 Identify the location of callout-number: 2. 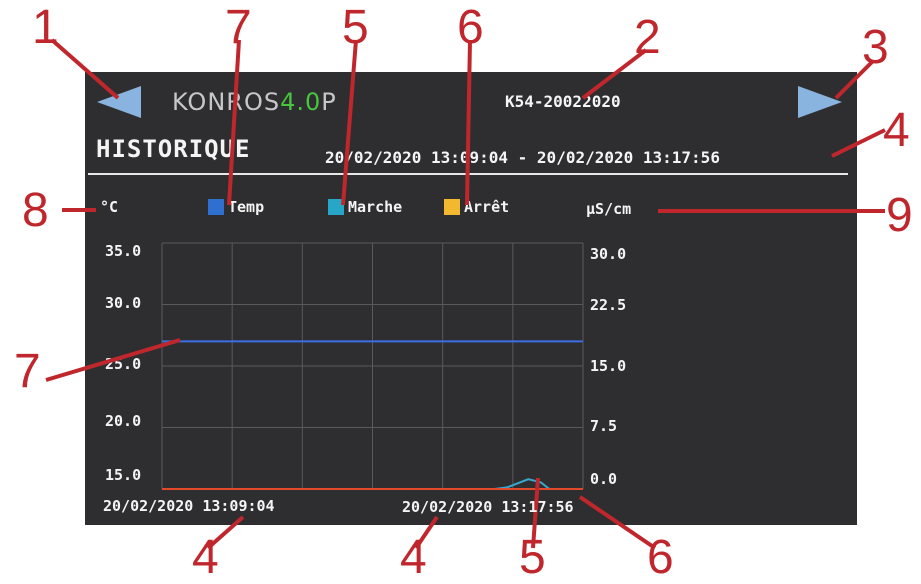
(647, 37).